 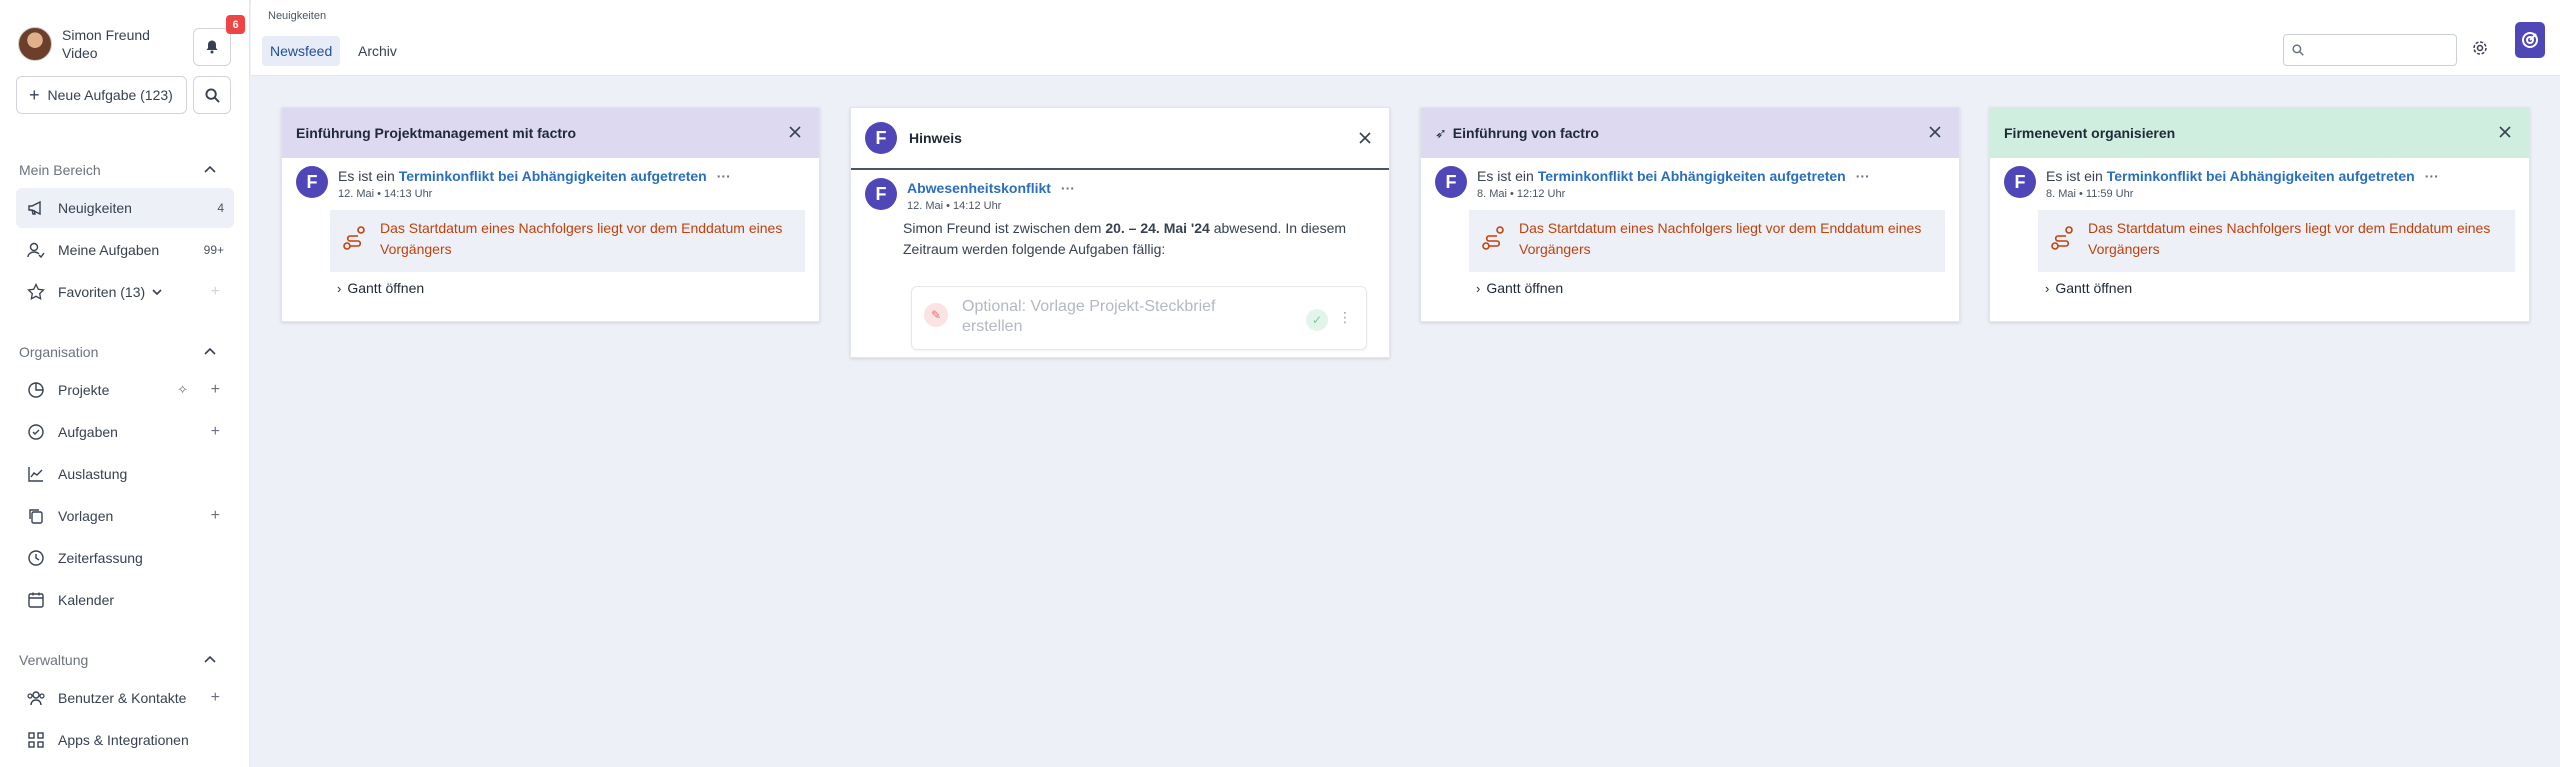 I want to click on sidebar-item-label: Vorlagen, so click(x=86, y=516).